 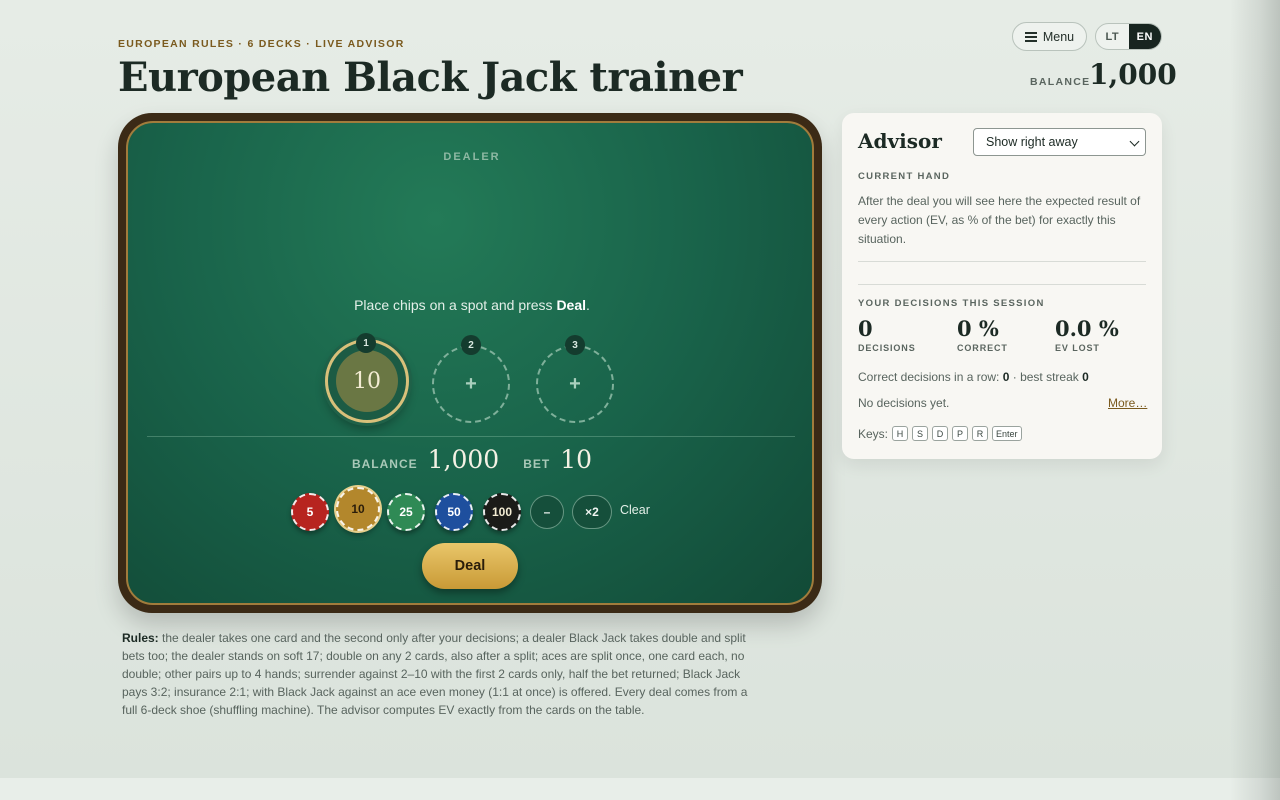 What do you see at coordinates (430, 77) in the screenshot?
I see `page-title: European Black Jack trainer` at bounding box center [430, 77].